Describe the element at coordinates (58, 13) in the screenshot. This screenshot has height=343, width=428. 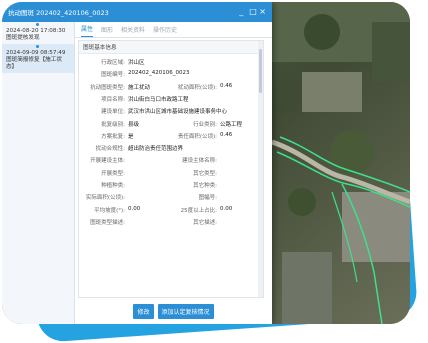
I see `window-title: 抗动图斑 202402_420106_0023` at that location.